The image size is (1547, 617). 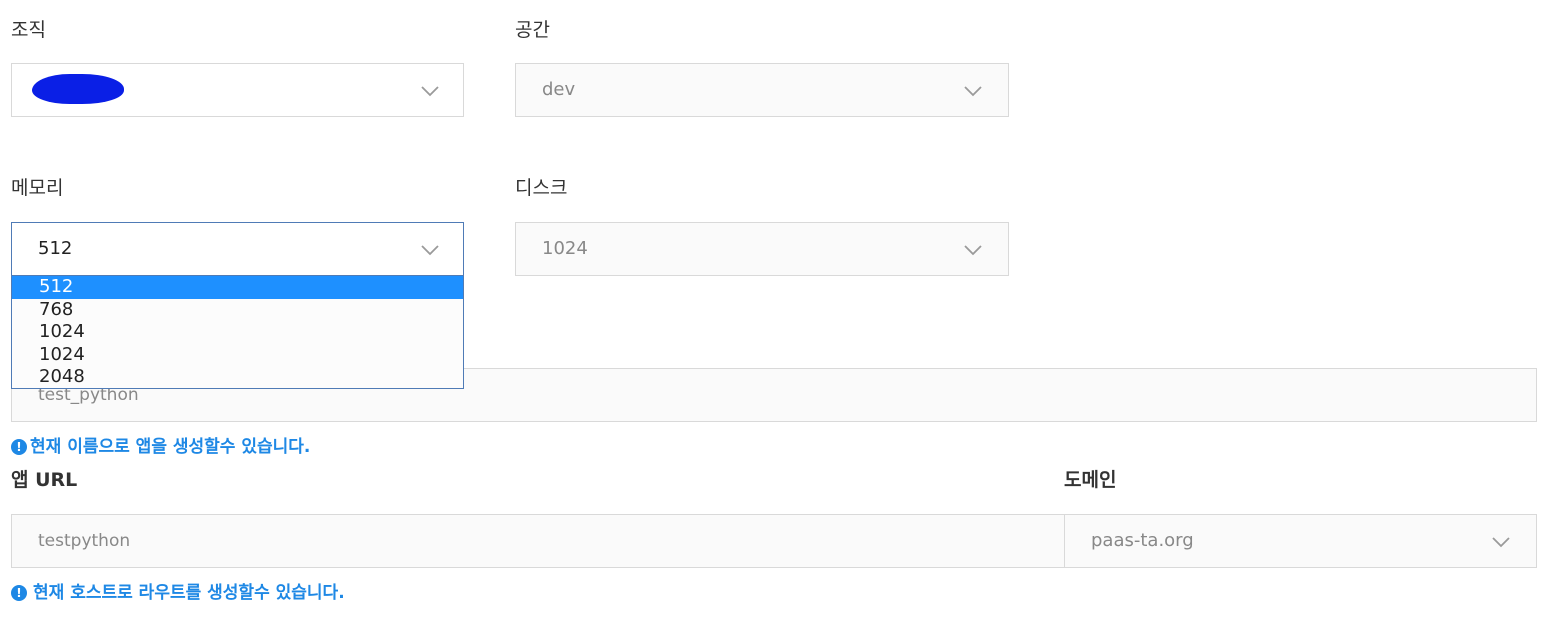 I want to click on disk-value: 1024, so click(x=565, y=248).